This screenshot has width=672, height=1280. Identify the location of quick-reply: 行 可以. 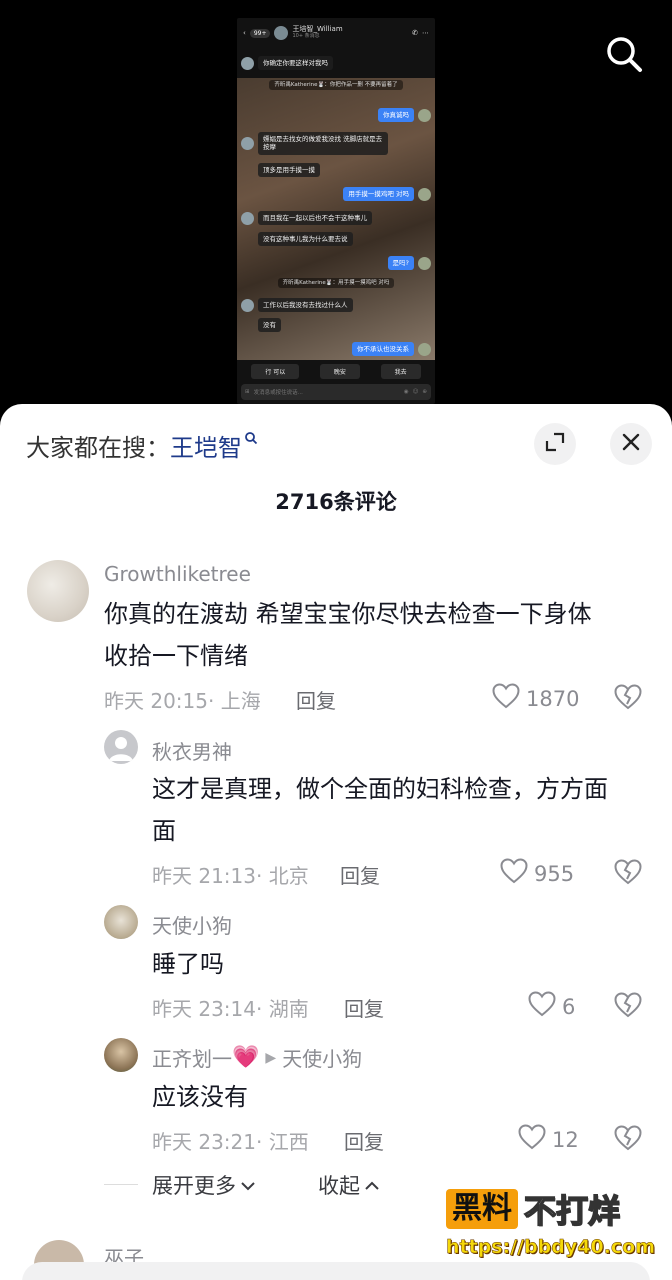
(275, 371).